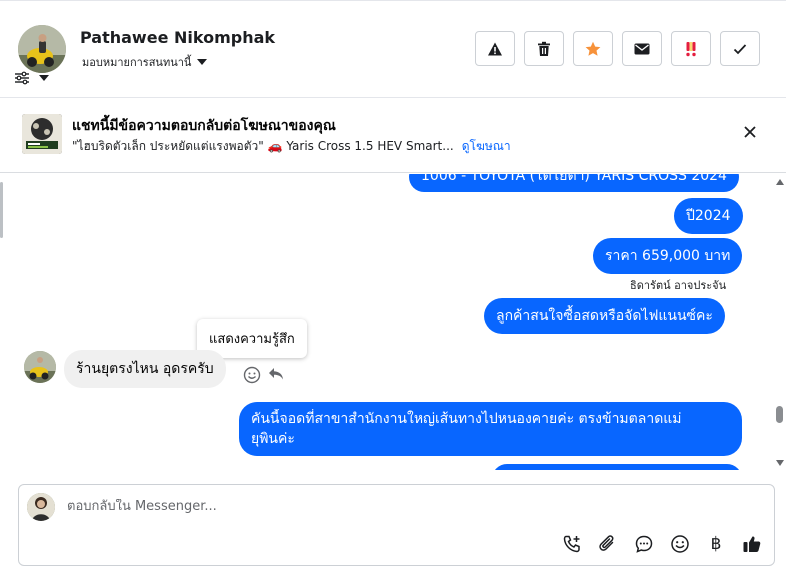 This screenshot has height=578, width=786. I want to click on view-ad-link: ดูโฆษณา, so click(486, 146).